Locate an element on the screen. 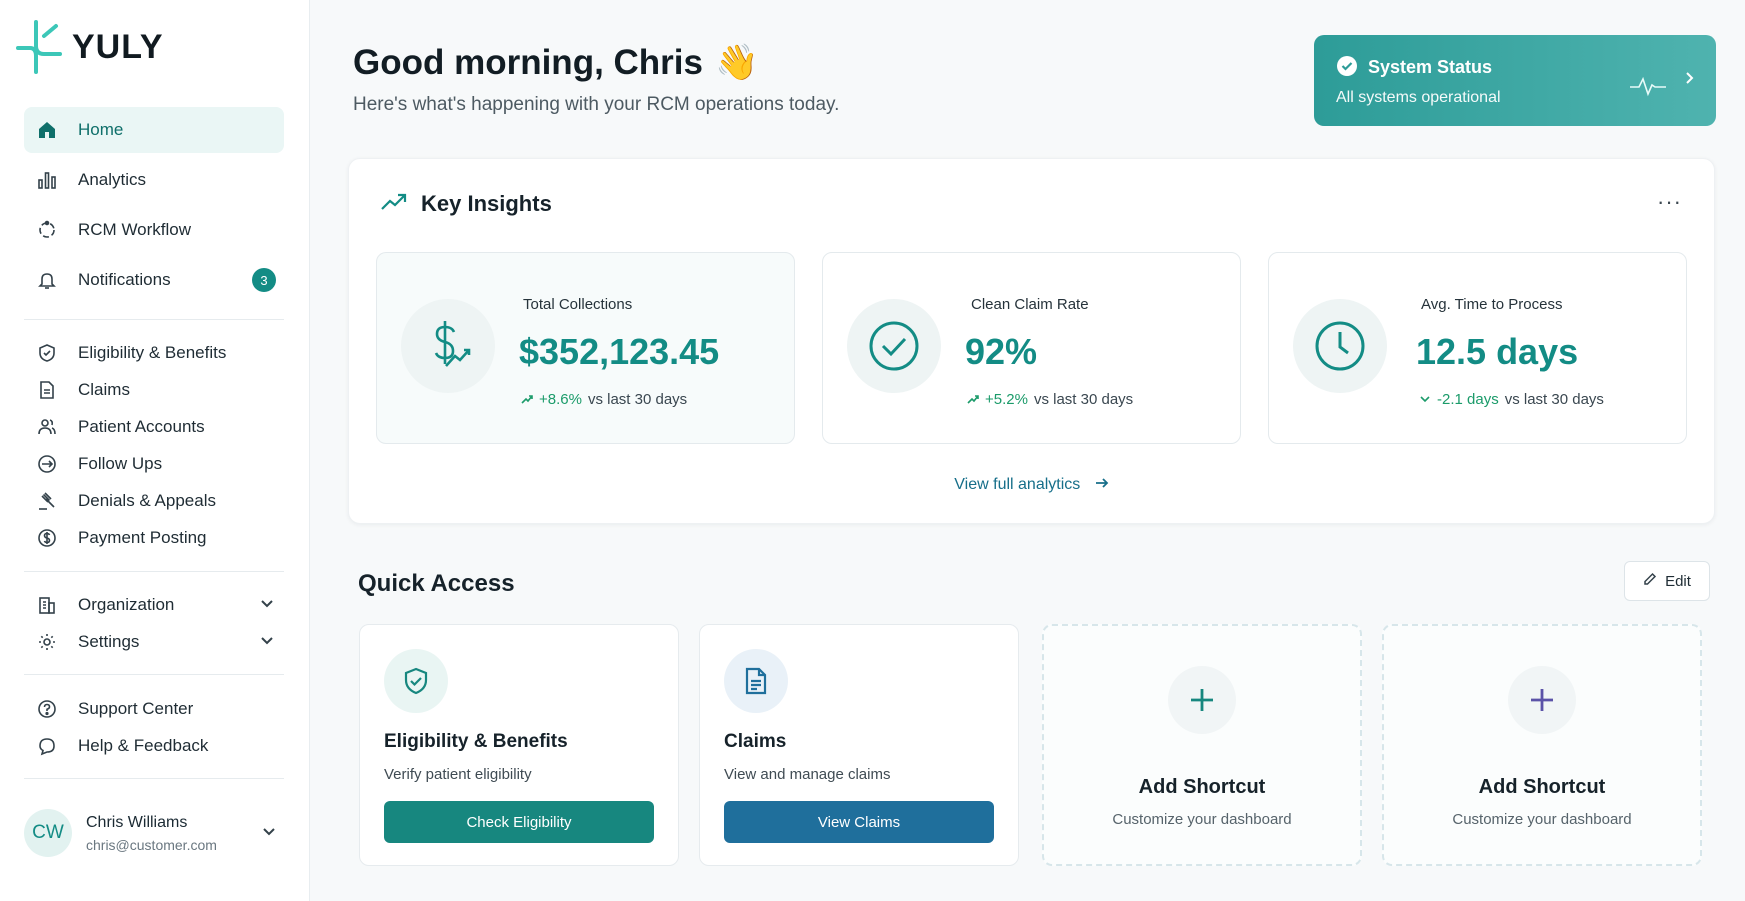 The height and width of the screenshot is (901, 1745). sidebar-item-patient-accounts: Patient Accounts is located at coordinates (154, 426).